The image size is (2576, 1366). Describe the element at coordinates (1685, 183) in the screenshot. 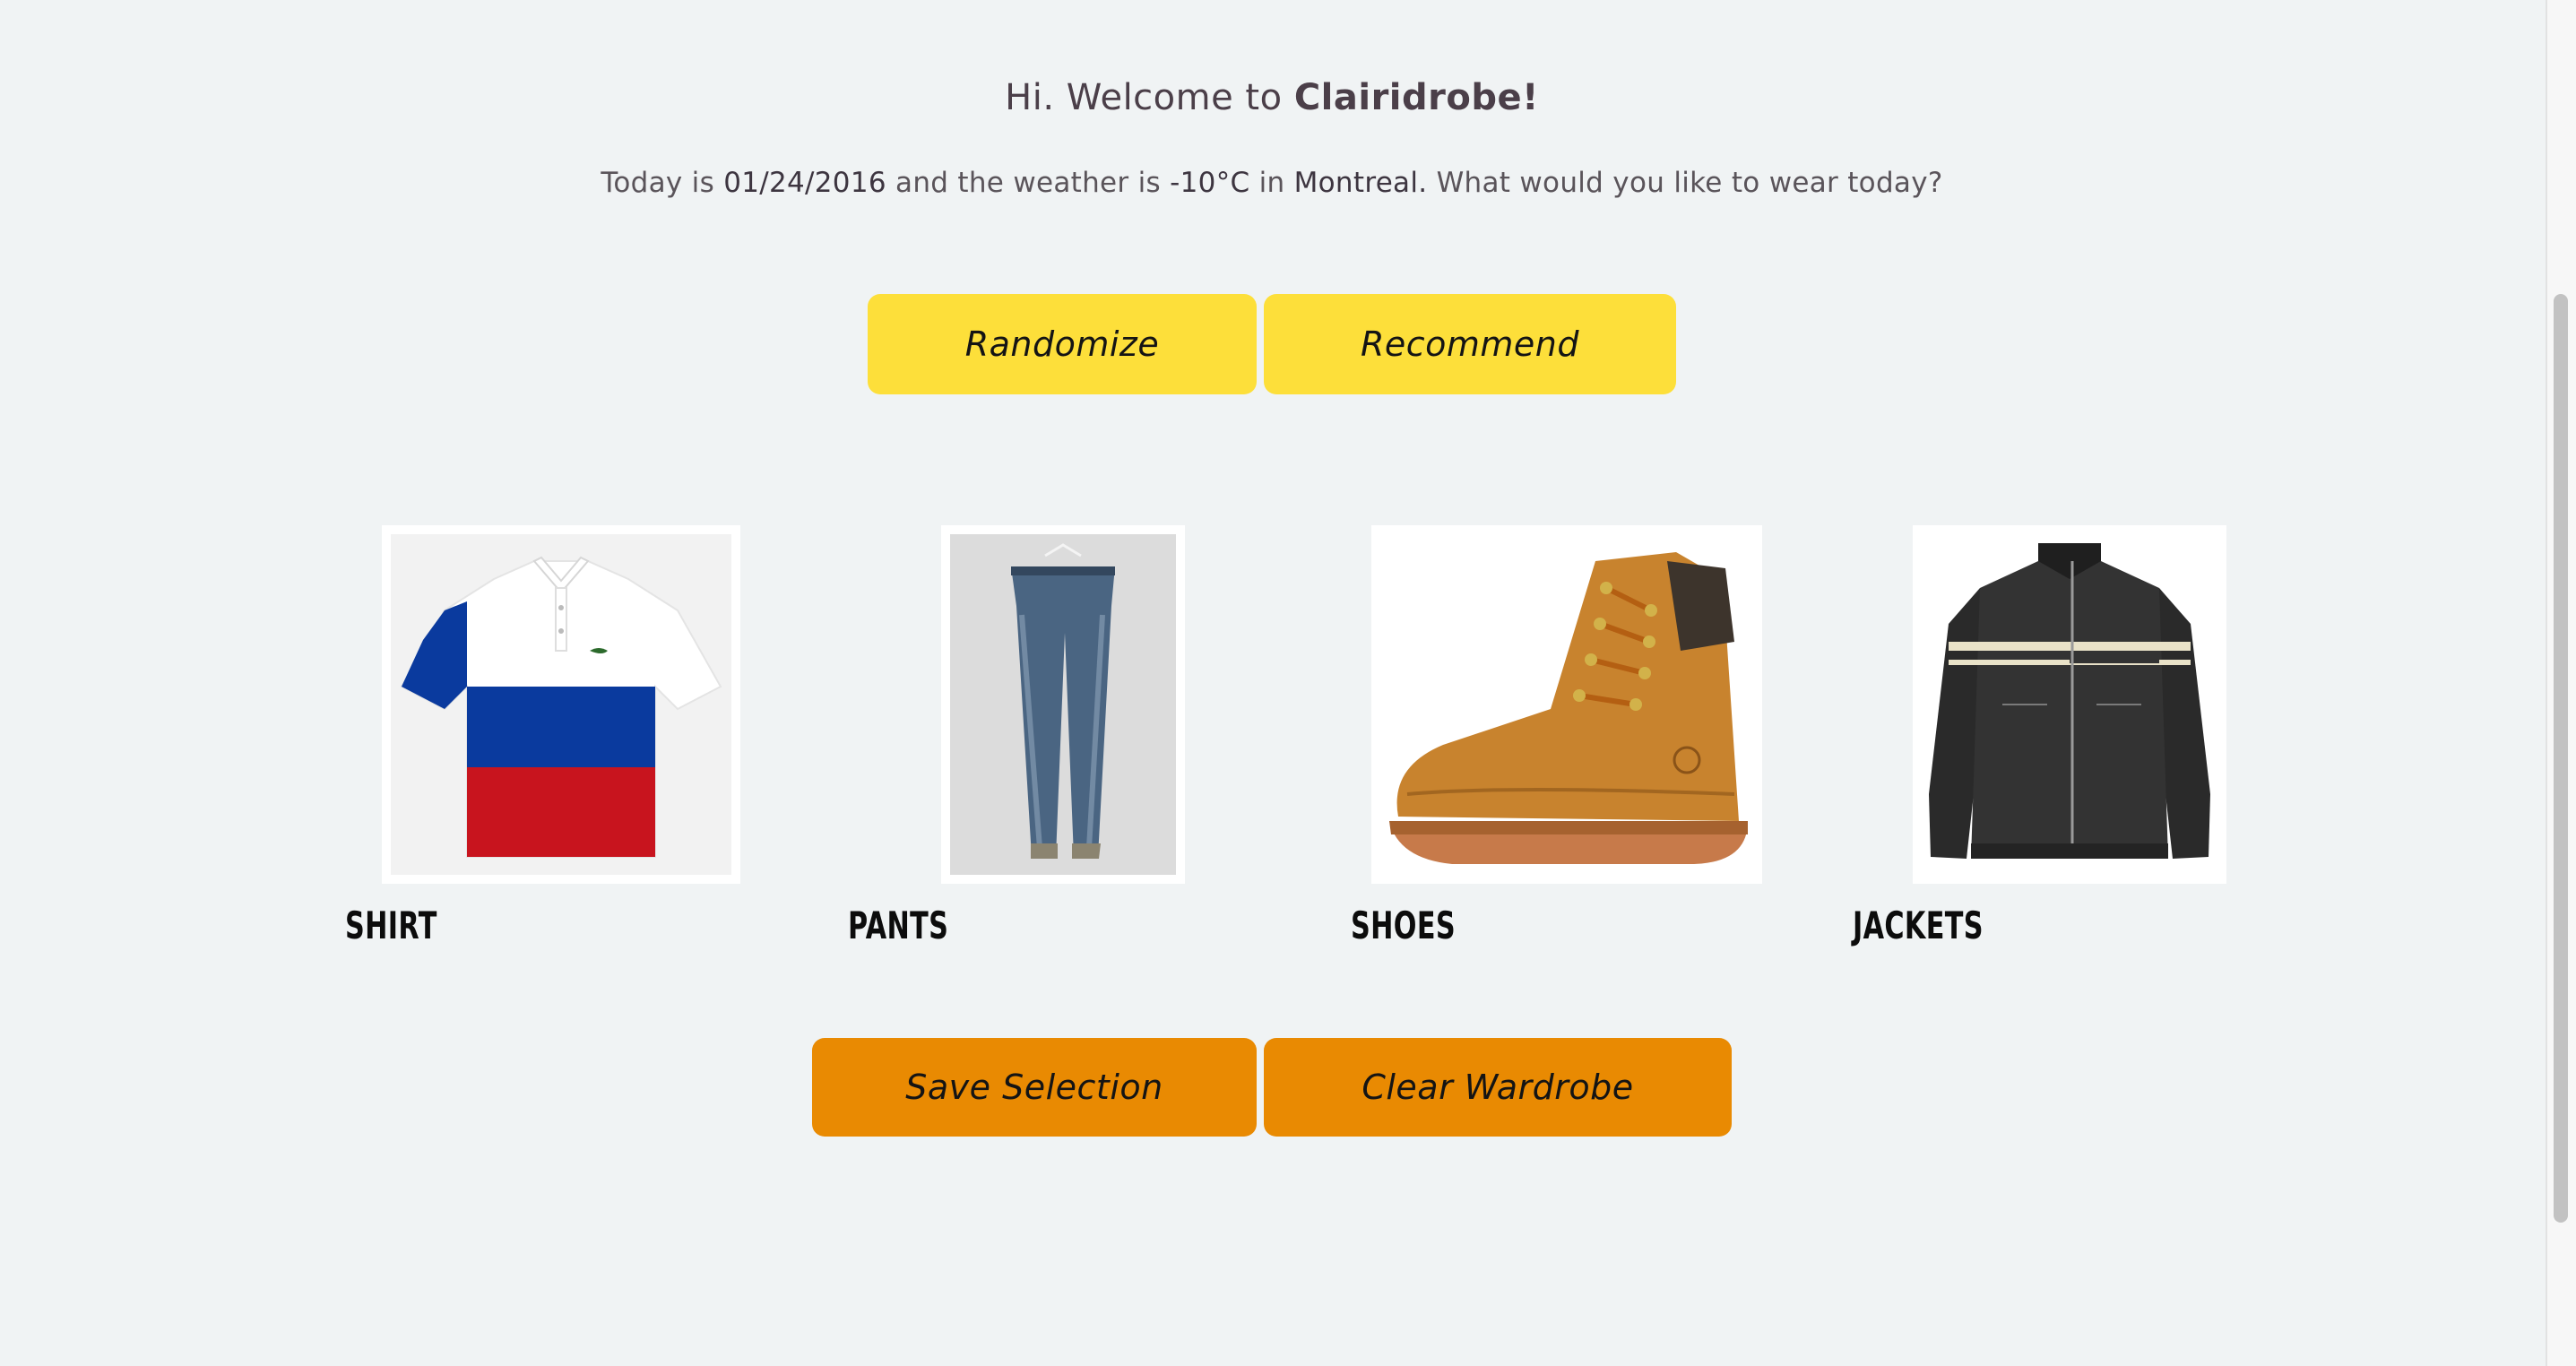

I see `weather-question: What would you like to wear today?` at that location.